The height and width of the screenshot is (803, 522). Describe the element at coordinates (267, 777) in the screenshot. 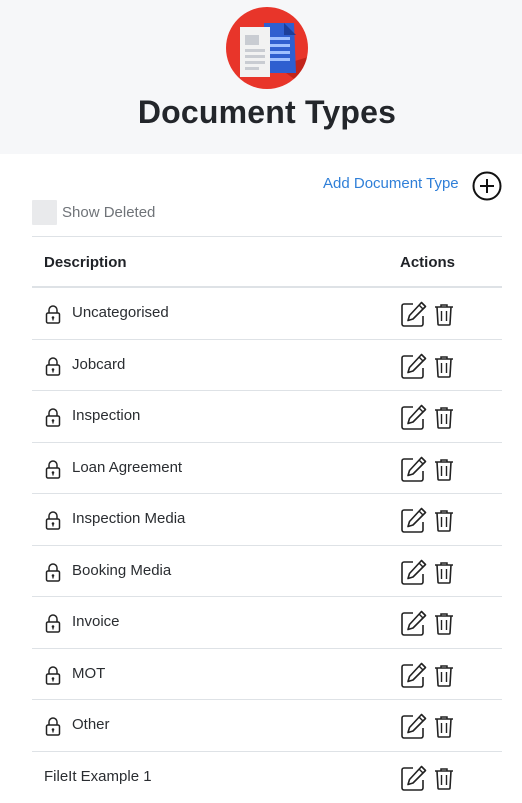

I see `table-row: FileIt Example 1` at that location.